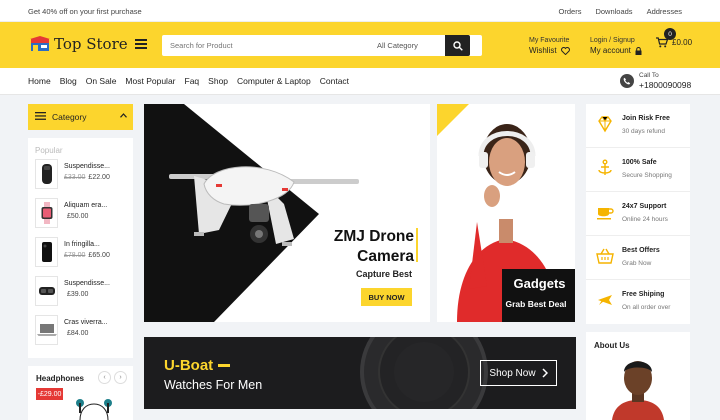 The height and width of the screenshot is (420, 720). I want to click on login-label: Login / Signup, so click(612, 40).